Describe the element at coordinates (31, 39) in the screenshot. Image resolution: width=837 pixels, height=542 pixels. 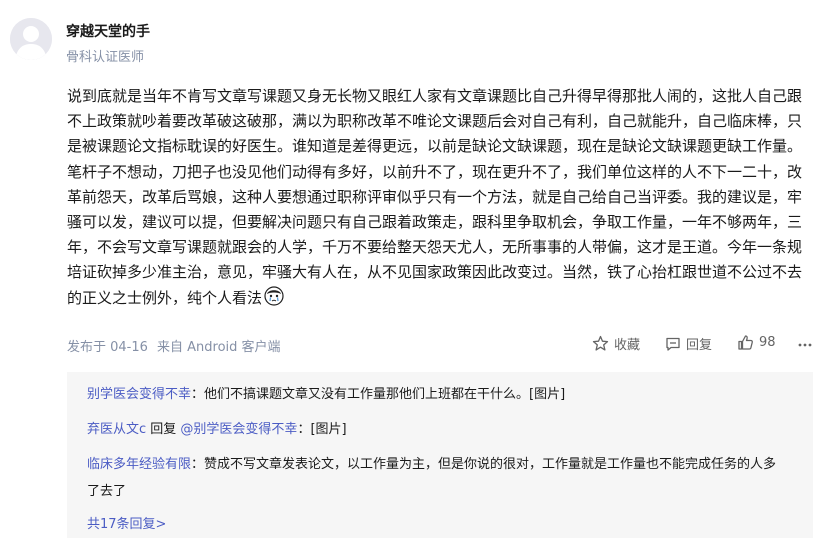
I see `default-avatar-icon` at that location.